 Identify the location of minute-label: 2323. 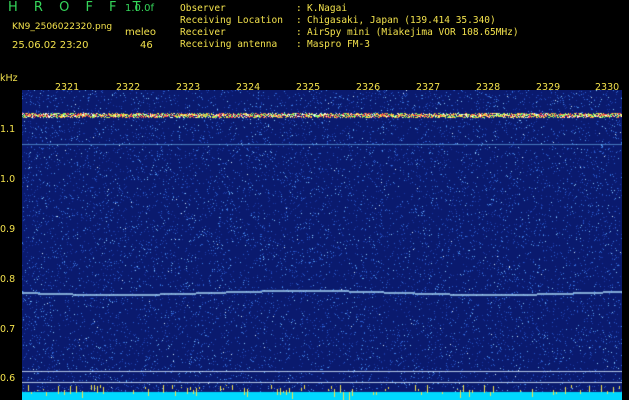
(188, 87).